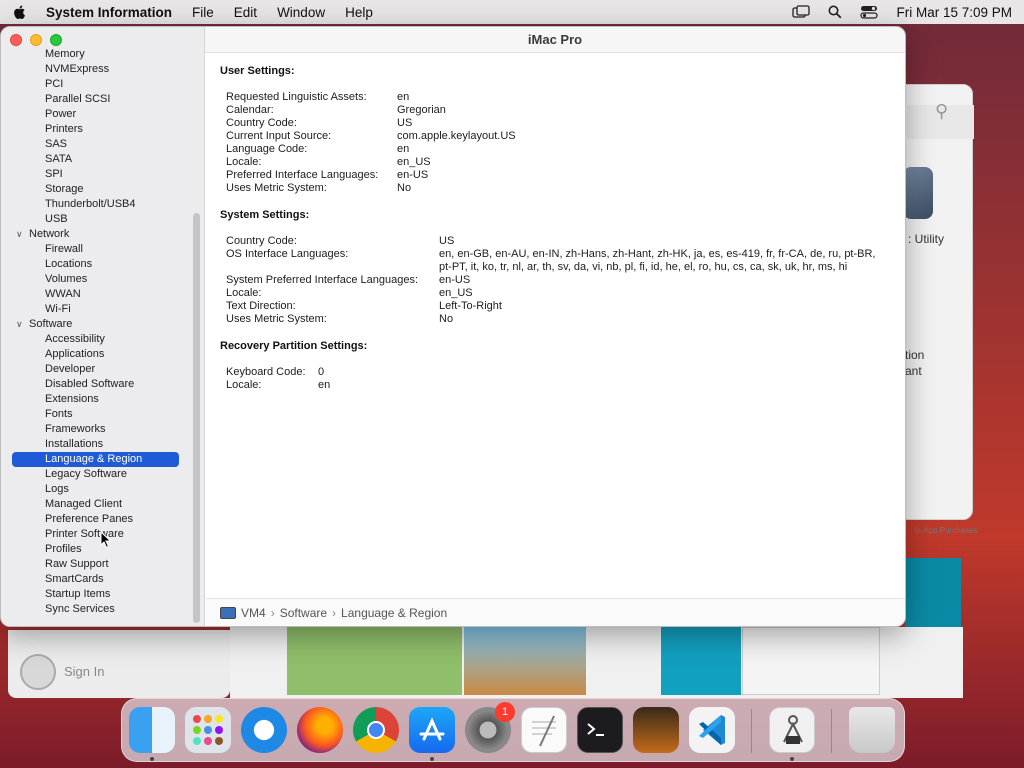 The height and width of the screenshot is (768, 1024). Describe the element at coordinates (96, 114) in the screenshot. I see `sidebar-item: Power` at that location.